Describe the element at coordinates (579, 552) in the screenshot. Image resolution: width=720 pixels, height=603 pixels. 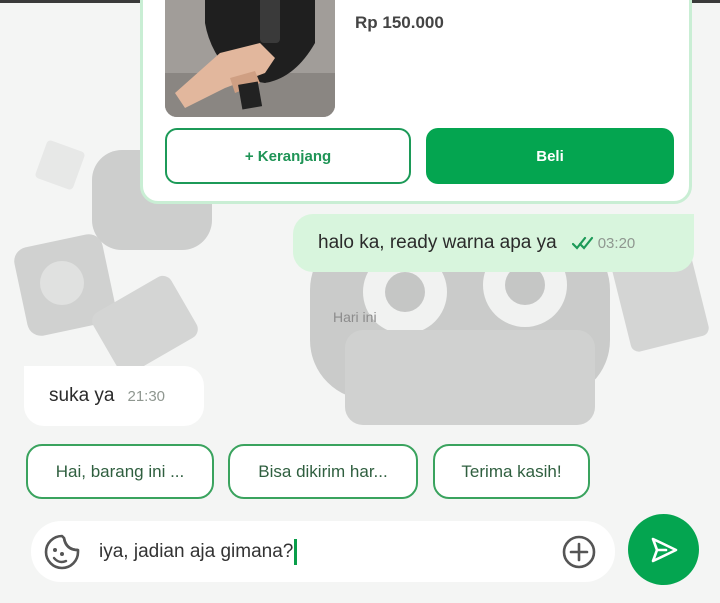
I see `plus-icon` at that location.